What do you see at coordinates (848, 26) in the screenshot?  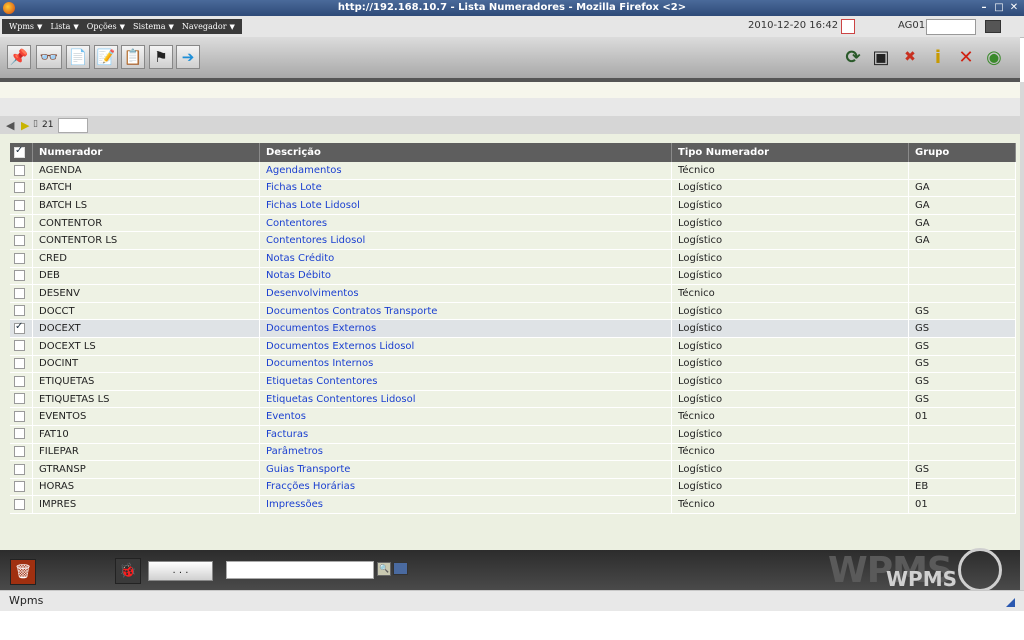 I see `calendar-icon` at bounding box center [848, 26].